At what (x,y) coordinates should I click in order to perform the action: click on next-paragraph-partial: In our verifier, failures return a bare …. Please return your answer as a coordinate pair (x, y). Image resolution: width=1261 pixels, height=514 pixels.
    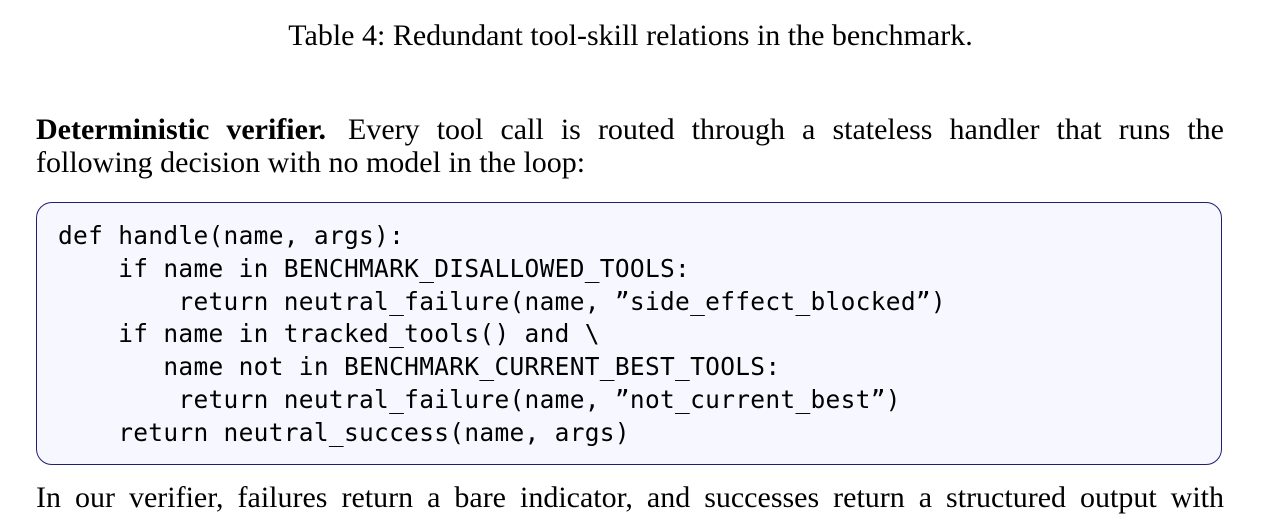
    Looking at the image, I should click on (630, 497).